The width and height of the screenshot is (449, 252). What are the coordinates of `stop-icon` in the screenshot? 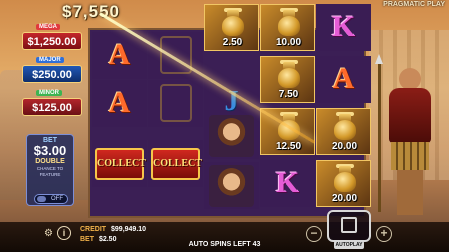 It's located at (349, 225).